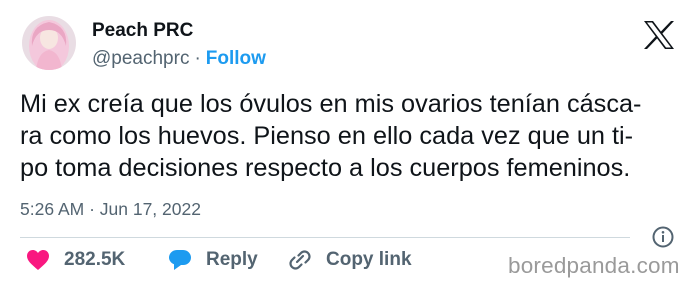  Describe the element at coordinates (49, 43) in the screenshot. I see `avatar` at that location.